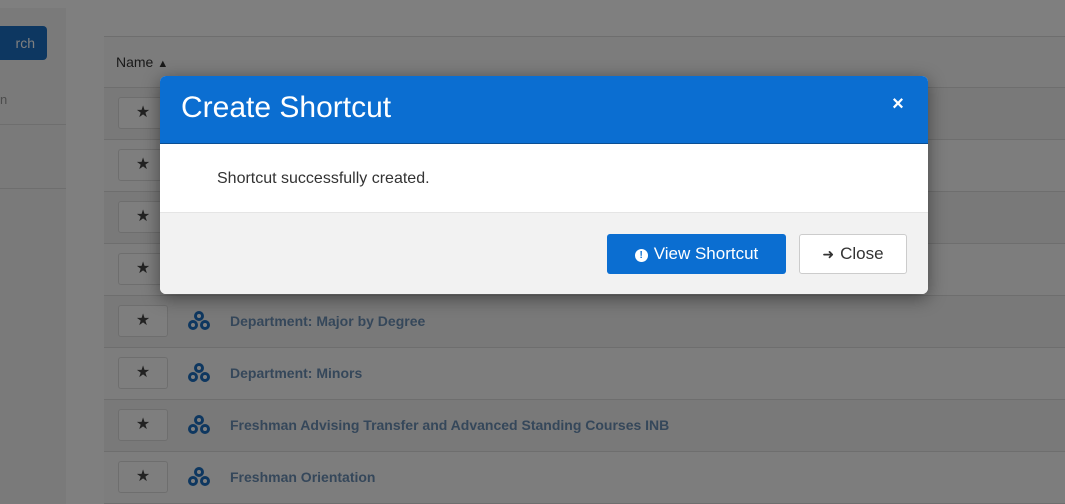 The height and width of the screenshot is (504, 1065). I want to click on close-button: ➜ Close, so click(853, 254).